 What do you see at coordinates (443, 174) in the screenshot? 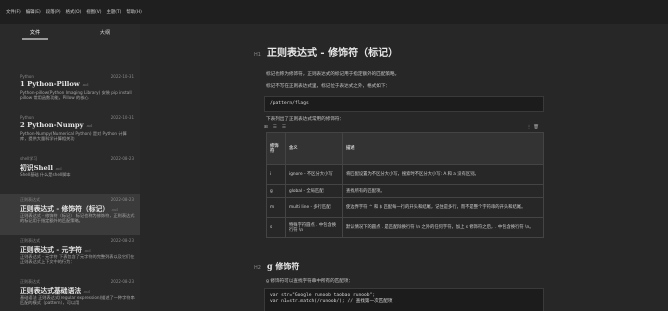
I see `table-cell: 将匹配设置为不区分大小写，搜索时不区分大小写: A 和 a 没有区别。` at bounding box center [443, 174].